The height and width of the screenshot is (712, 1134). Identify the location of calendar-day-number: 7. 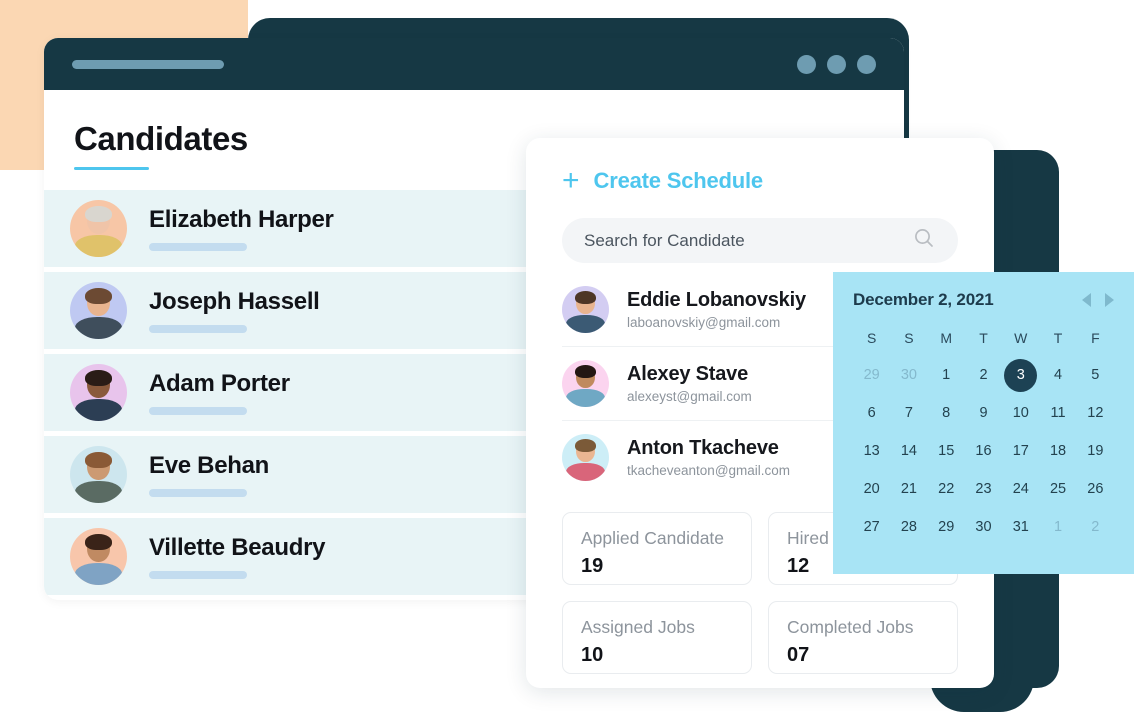
(908, 413).